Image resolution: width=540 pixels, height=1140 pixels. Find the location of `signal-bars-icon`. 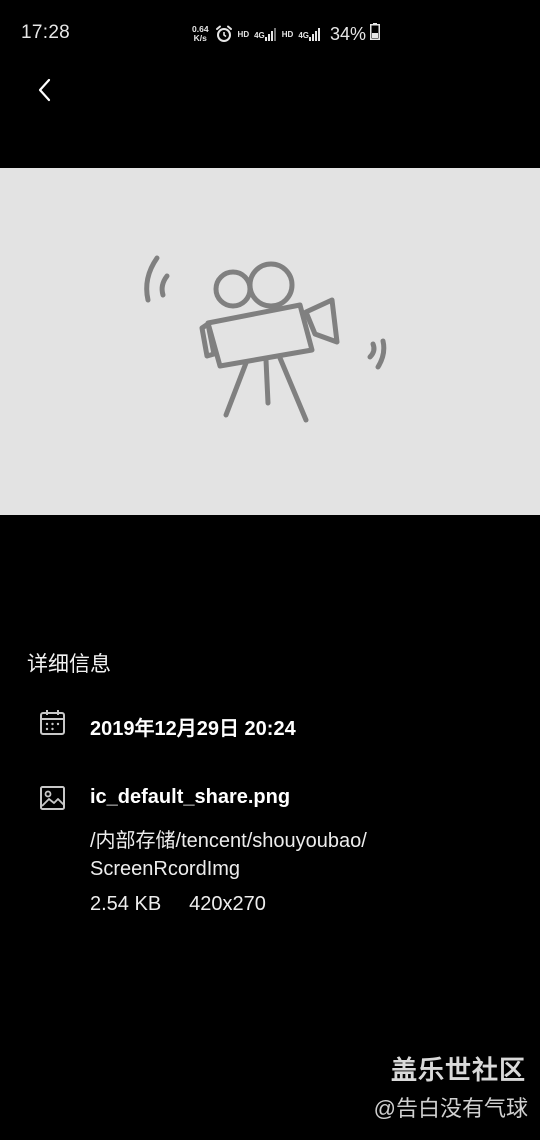

signal-bars-icon is located at coordinates (270, 34).